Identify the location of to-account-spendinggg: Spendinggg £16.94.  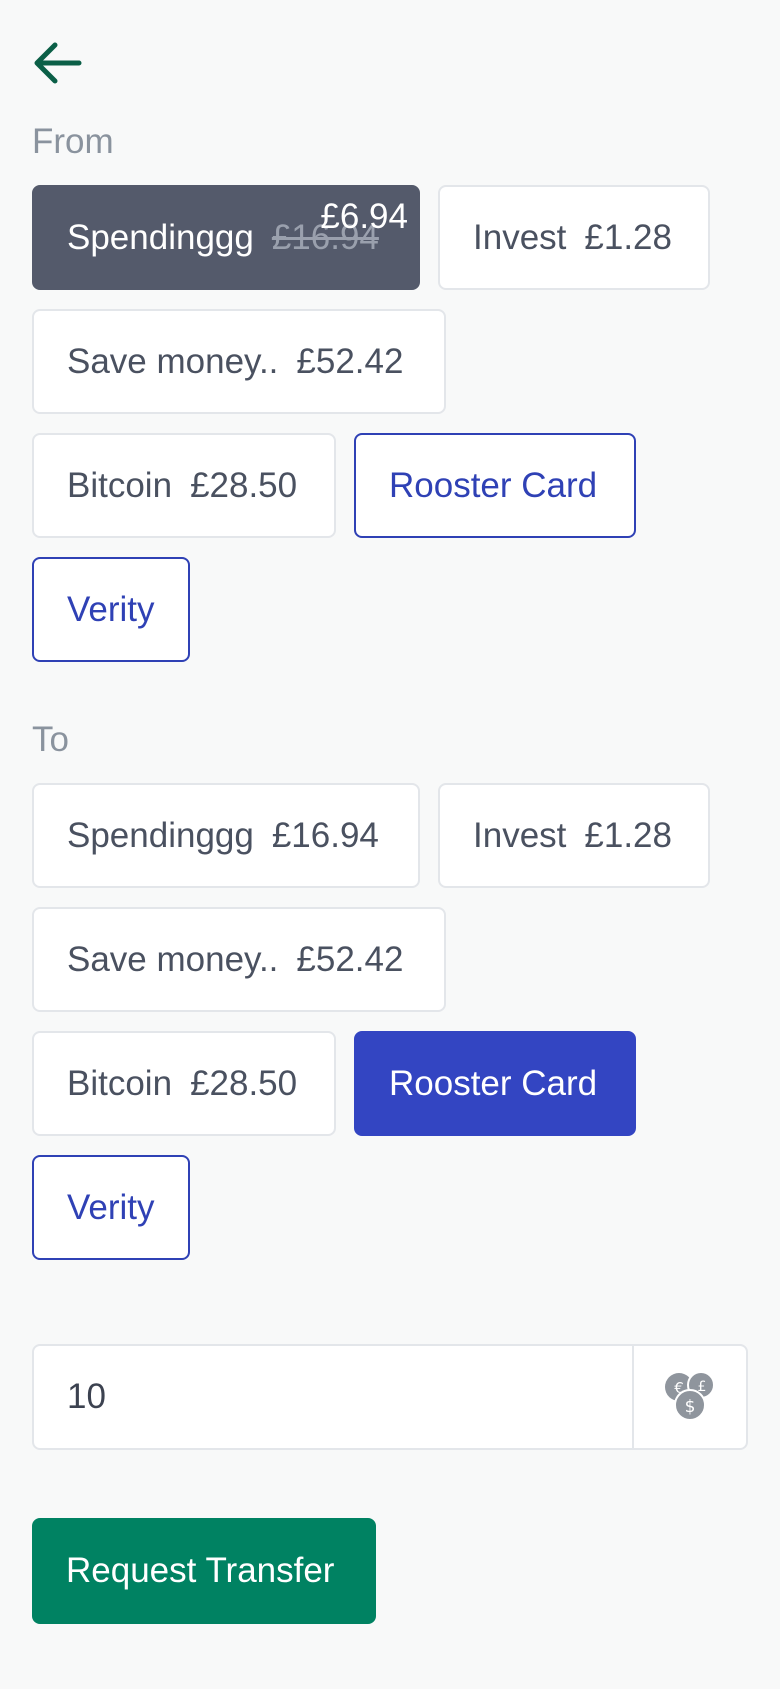
(226, 835).